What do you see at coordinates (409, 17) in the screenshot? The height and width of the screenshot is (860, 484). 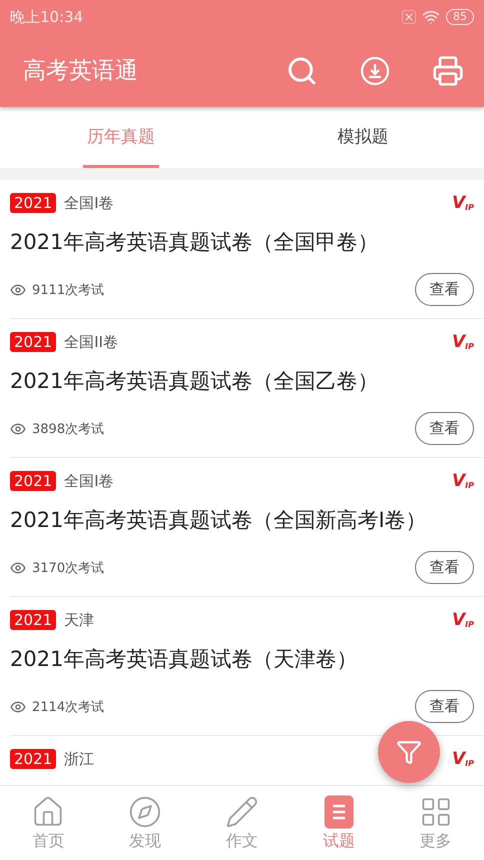 I see `sim-icon` at bounding box center [409, 17].